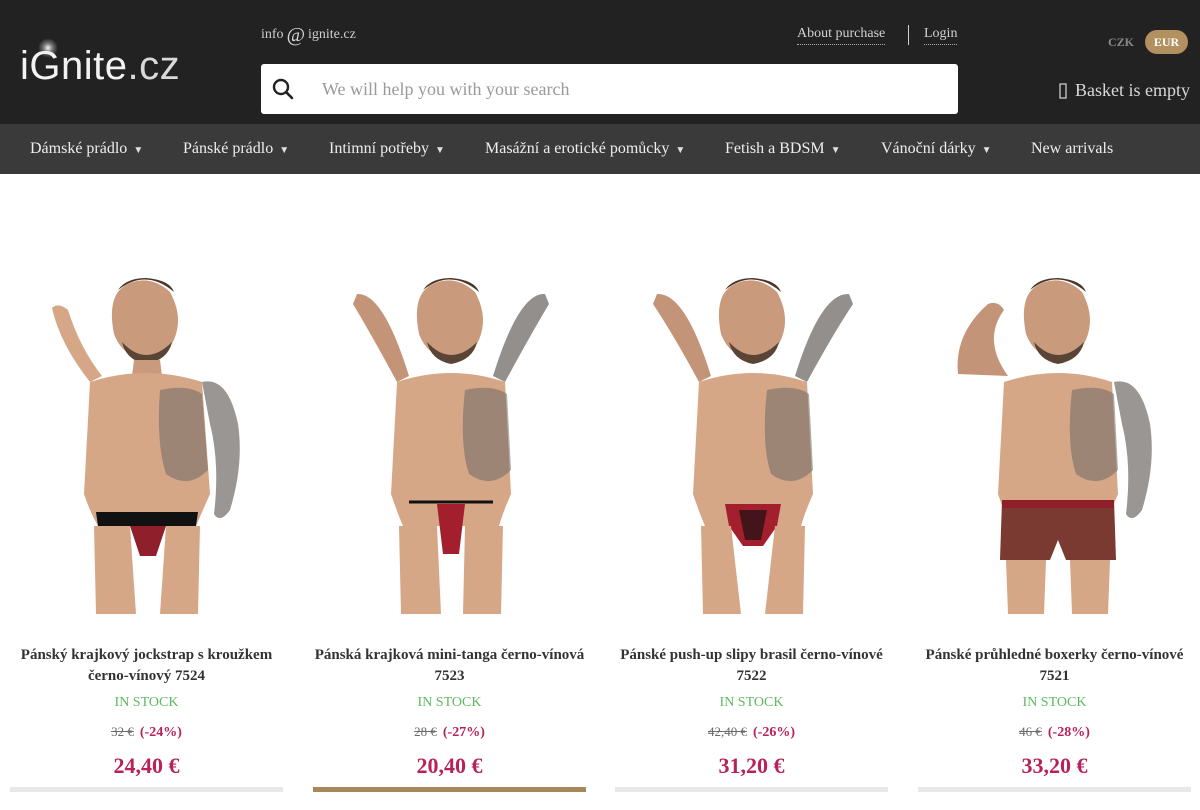 The width and height of the screenshot is (1200, 810). Describe the element at coordinates (626, 89) in the screenshot. I see `search-input` at that location.